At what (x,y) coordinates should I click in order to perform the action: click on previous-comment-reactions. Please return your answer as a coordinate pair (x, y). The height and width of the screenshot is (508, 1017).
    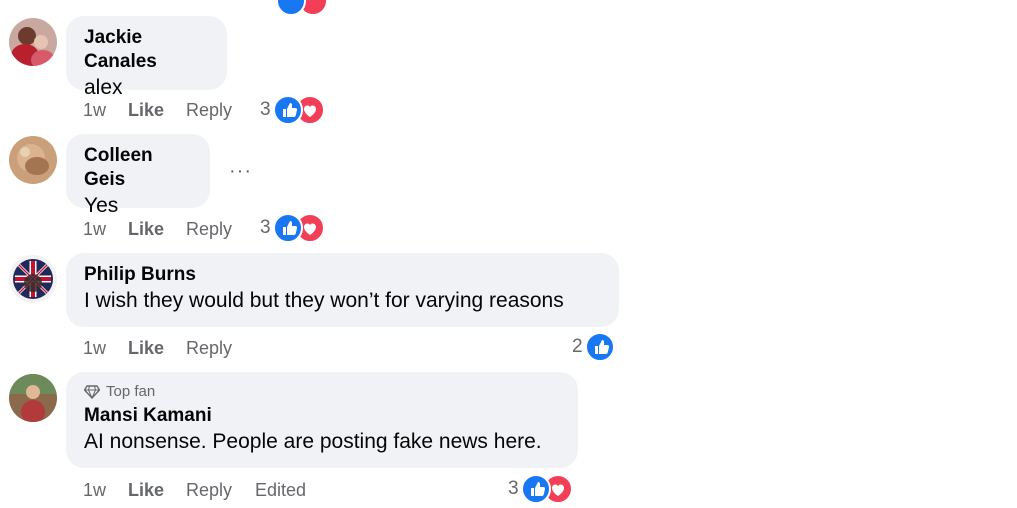
    Looking at the image, I should click on (302, 8).